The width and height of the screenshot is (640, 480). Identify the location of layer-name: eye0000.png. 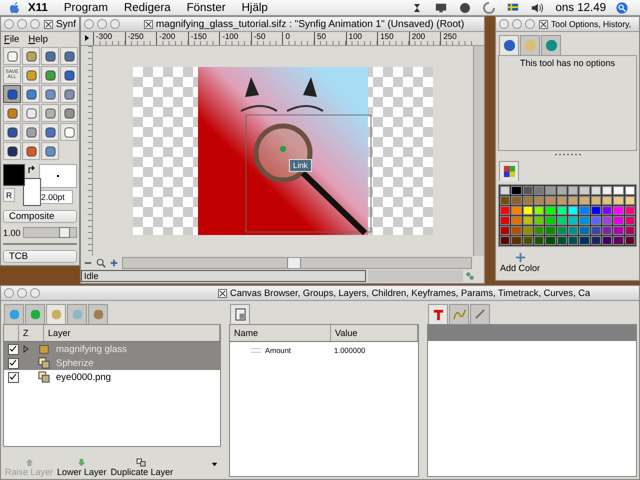
(83, 377).